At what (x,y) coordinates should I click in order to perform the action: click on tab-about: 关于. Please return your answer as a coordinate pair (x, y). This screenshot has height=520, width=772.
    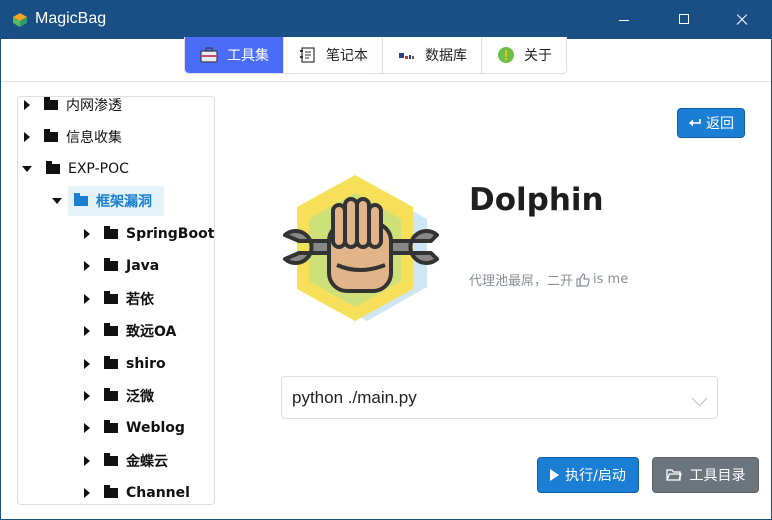
    Looking at the image, I should click on (524, 55).